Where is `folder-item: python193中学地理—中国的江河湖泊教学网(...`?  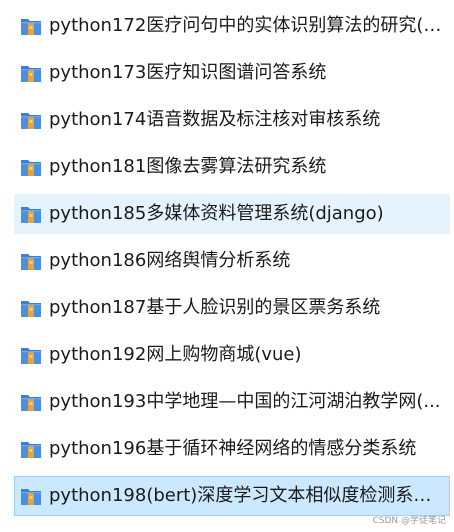 folder-item: python193中学地理—中国的江河湖泊教学网(... is located at coordinates (232, 402).